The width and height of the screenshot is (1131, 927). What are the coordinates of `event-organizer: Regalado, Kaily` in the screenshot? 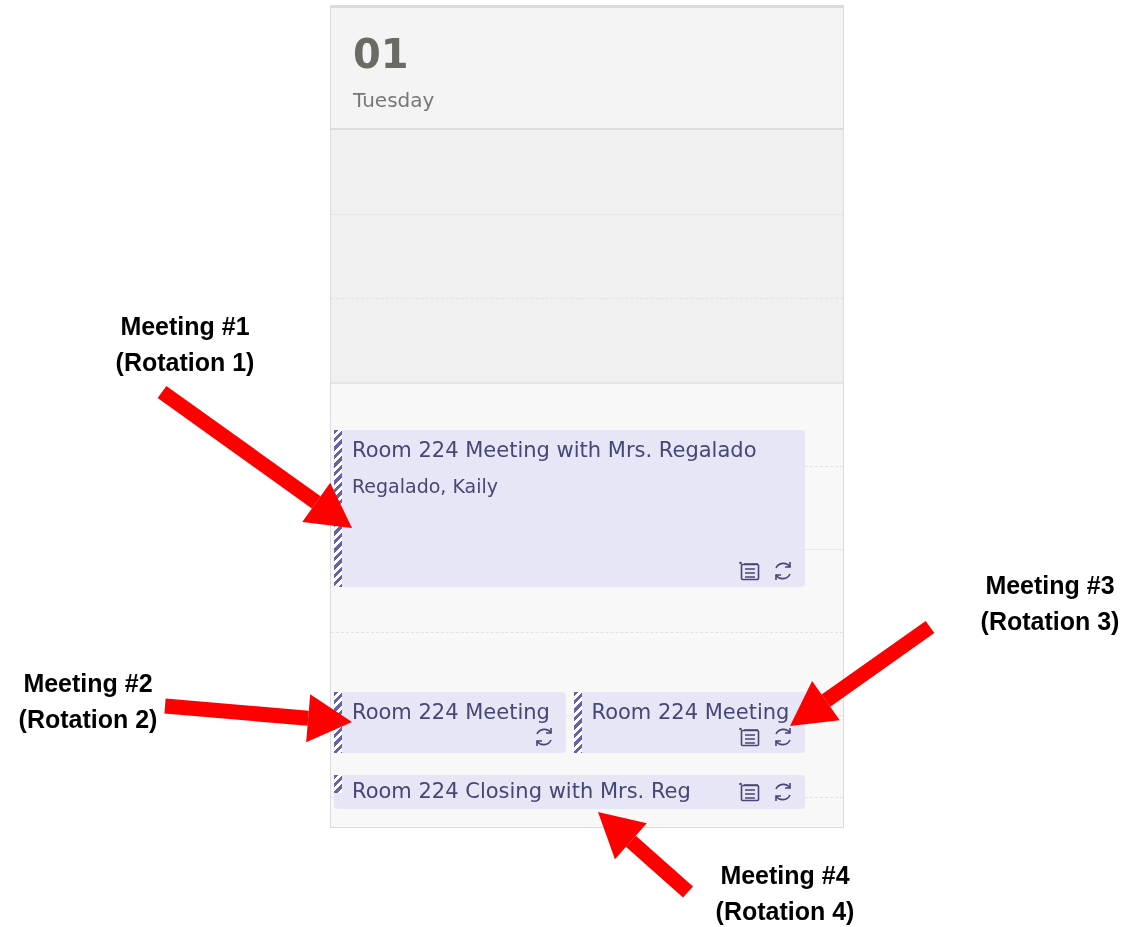 It's located at (425, 486).